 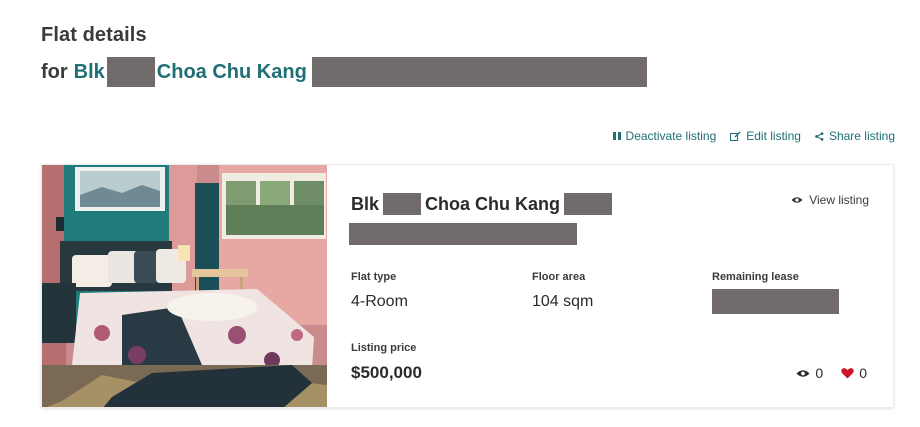 What do you see at coordinates (775, 301) in the screenshot?
I see `redacted-remaining-lease` at bounding box center [775, 301].